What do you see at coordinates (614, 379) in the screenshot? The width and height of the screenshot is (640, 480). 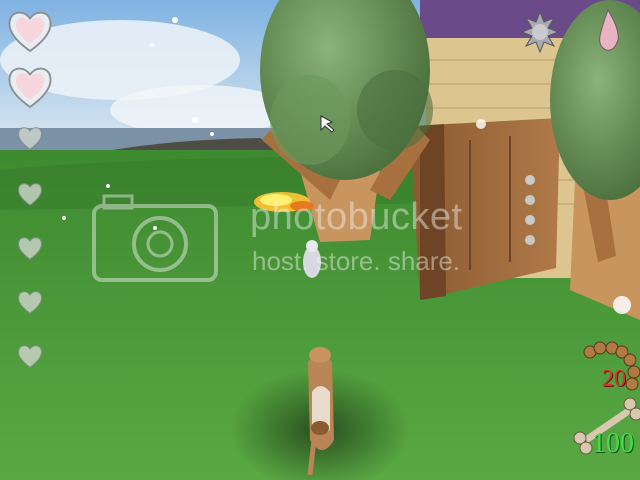 I see `sausage-count: 20` at bounding box center [614, 379].